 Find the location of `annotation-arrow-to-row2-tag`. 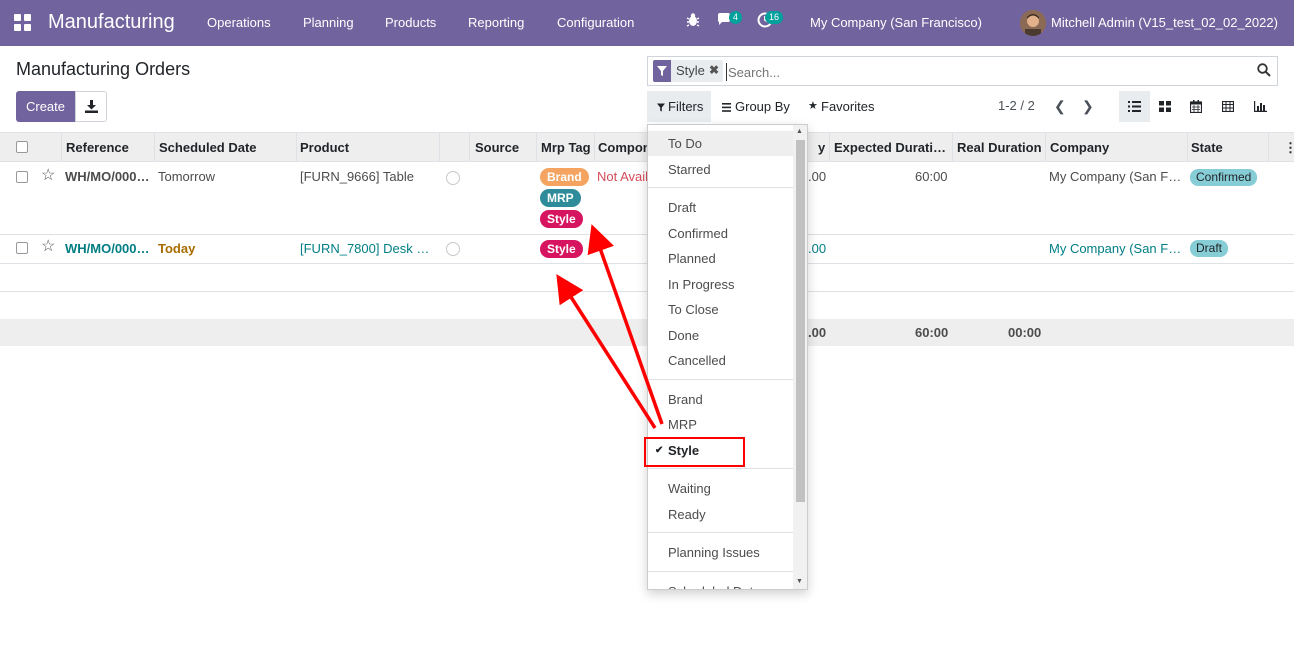

annotation-arrow-to-row2-tag is located at coordinates (606, 351).